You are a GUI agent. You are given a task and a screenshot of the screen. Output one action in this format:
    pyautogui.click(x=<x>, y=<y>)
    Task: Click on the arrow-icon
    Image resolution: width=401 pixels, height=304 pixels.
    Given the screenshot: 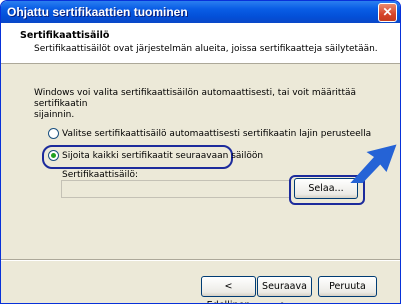 What is the action you would take?
    pyautogui.click(x=373, y=163)
    